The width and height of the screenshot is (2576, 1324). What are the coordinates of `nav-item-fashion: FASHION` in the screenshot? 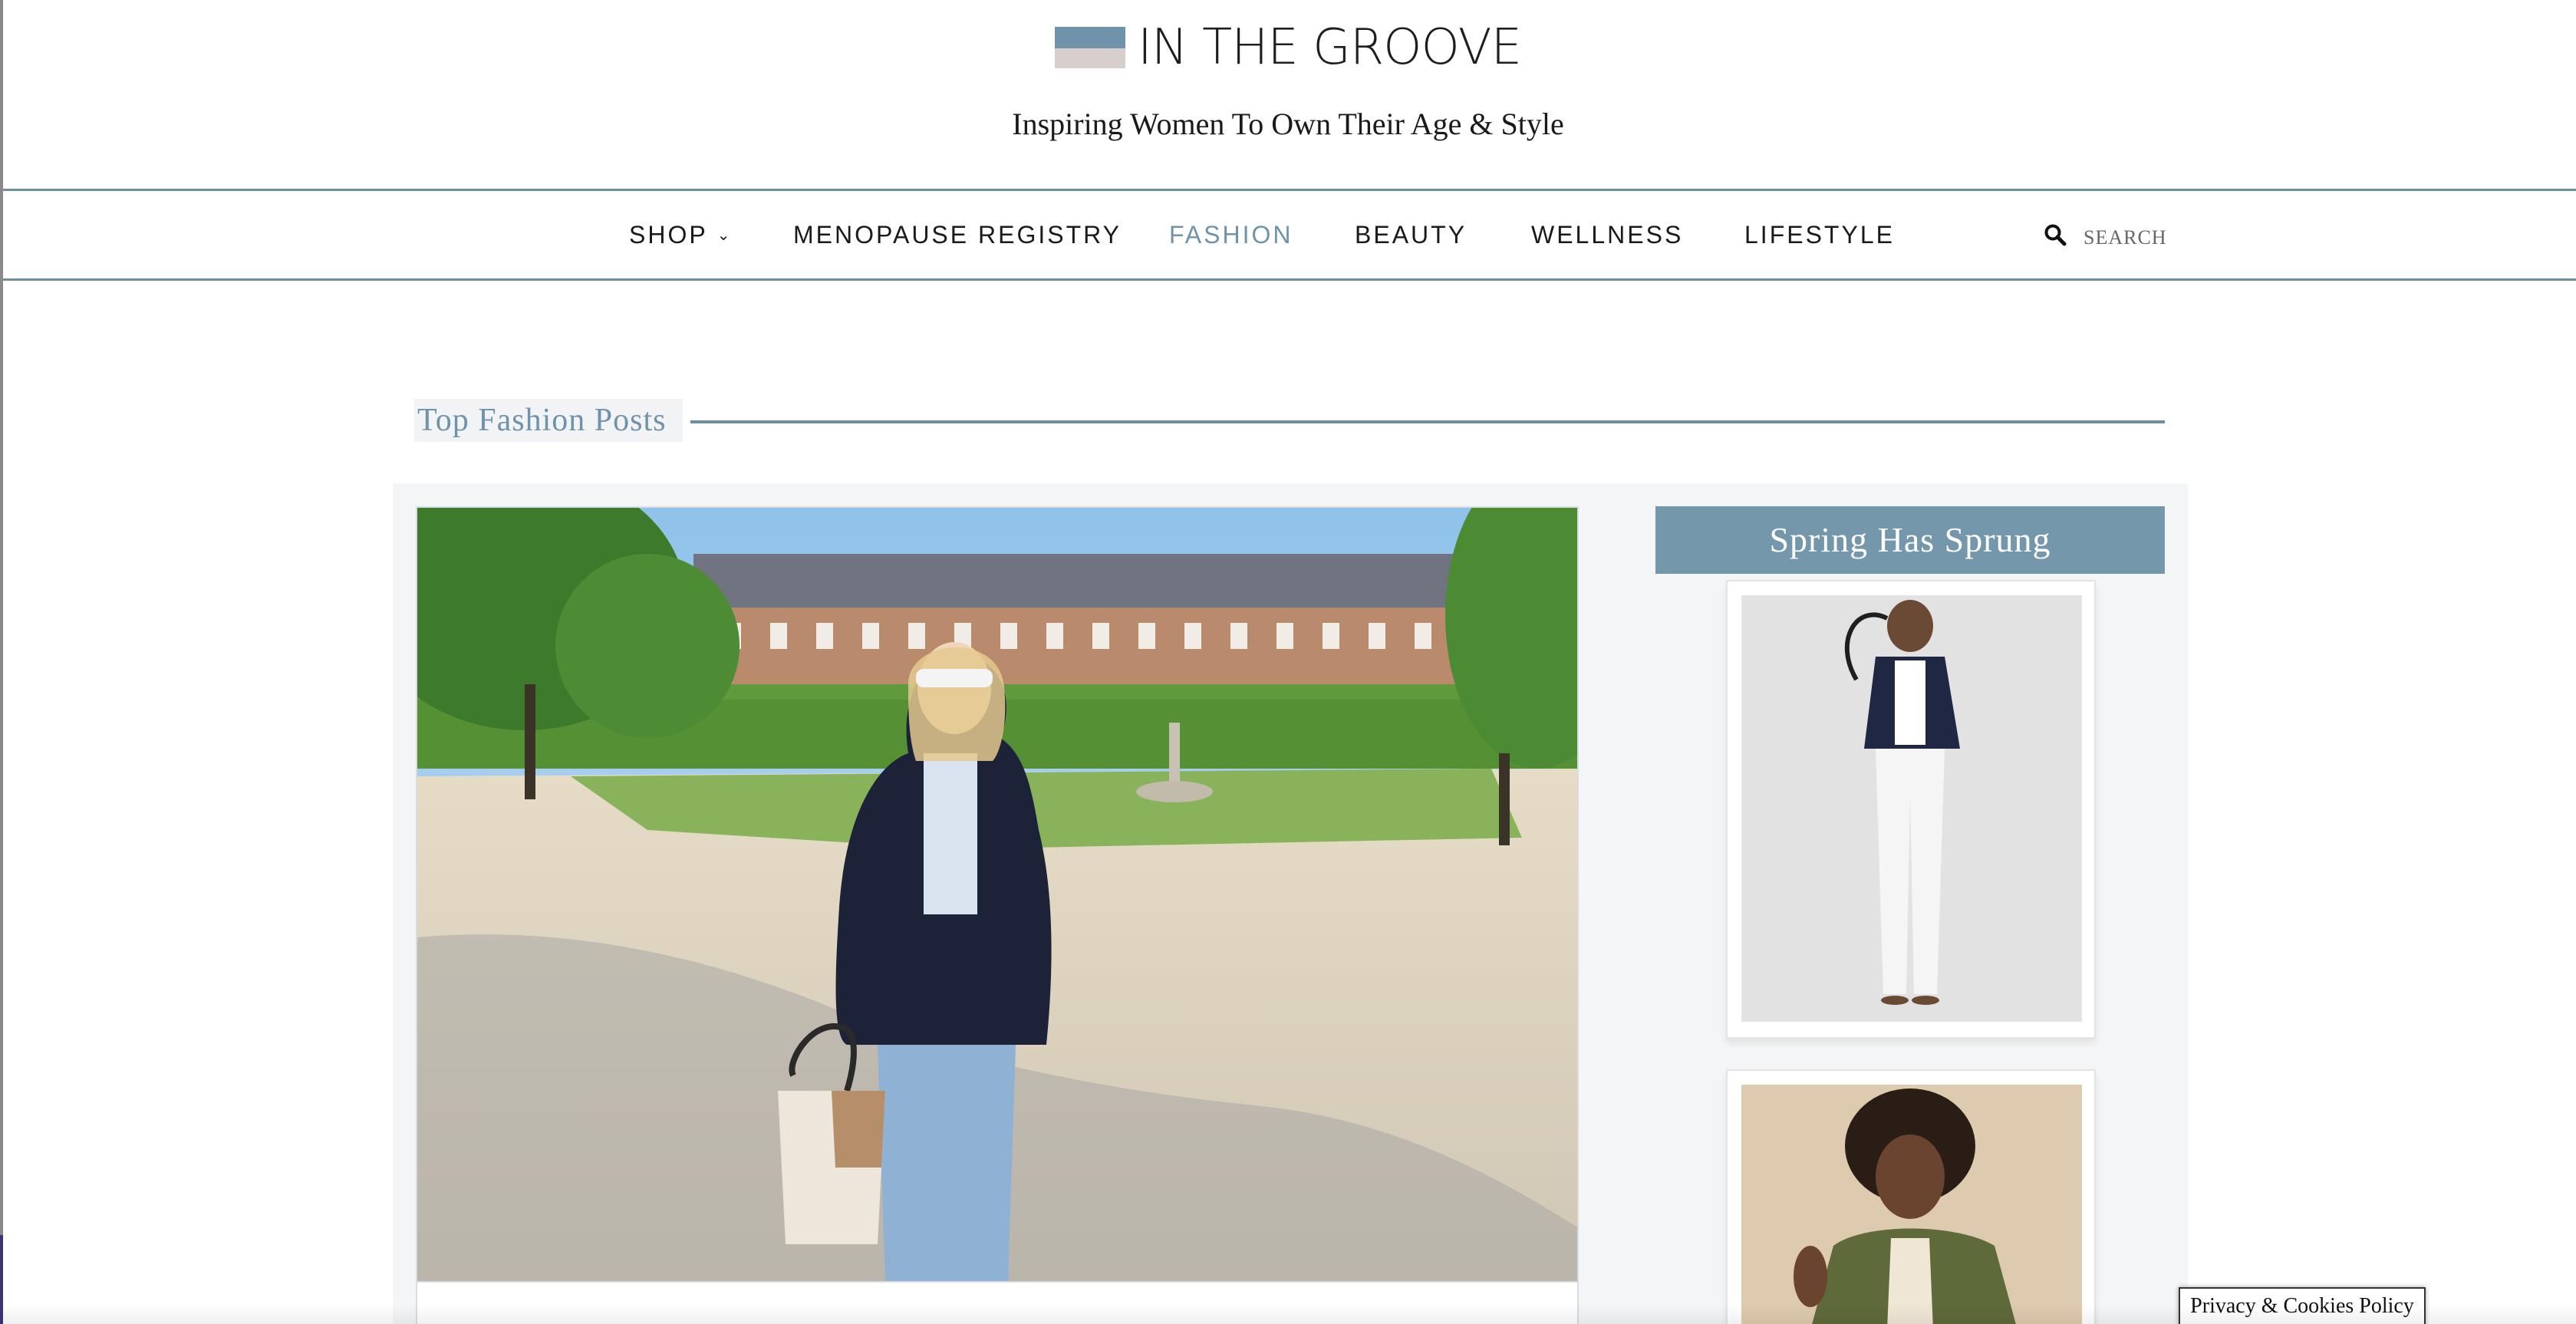 It's located at (1231, 234).